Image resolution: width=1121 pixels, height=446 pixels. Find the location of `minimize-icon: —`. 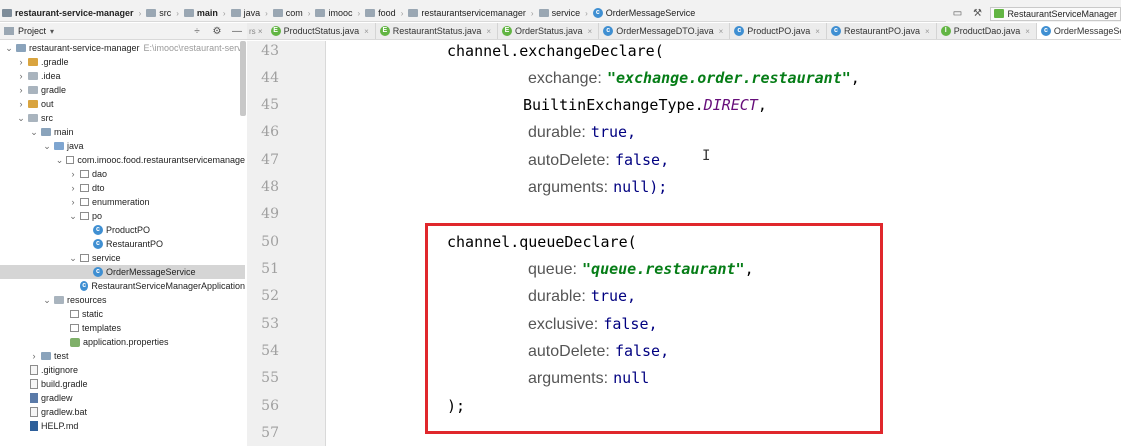

minimize-icon: — is located at coordinates (237, 31).